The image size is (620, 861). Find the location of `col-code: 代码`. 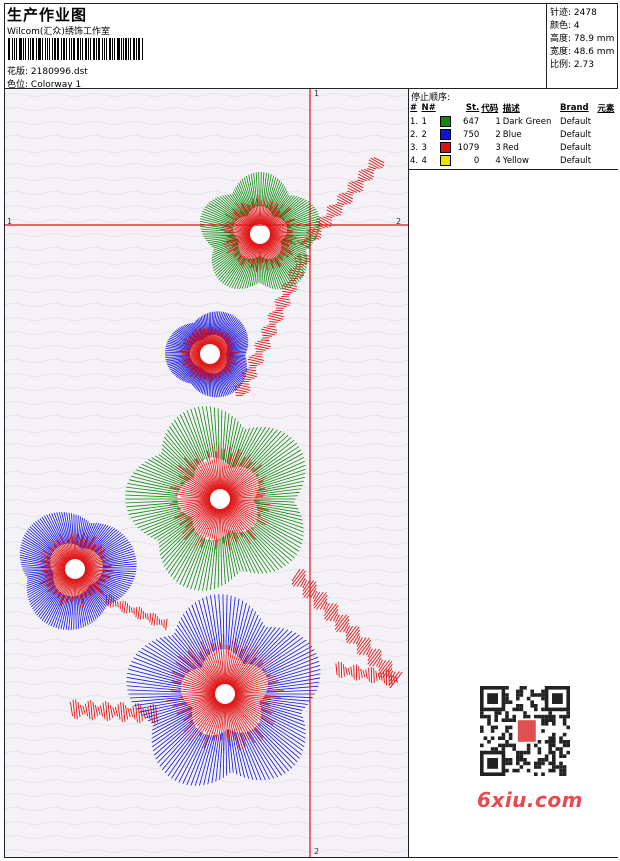

col-code: 代码 is located at coordinates (491, 108).